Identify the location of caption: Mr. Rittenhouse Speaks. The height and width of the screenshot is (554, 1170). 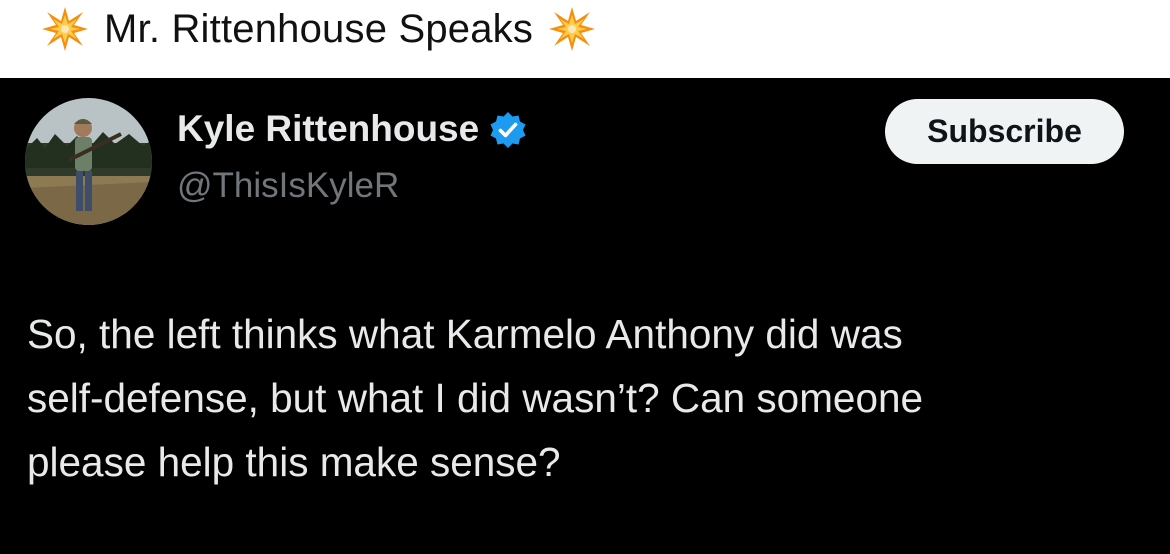
(318, 29).